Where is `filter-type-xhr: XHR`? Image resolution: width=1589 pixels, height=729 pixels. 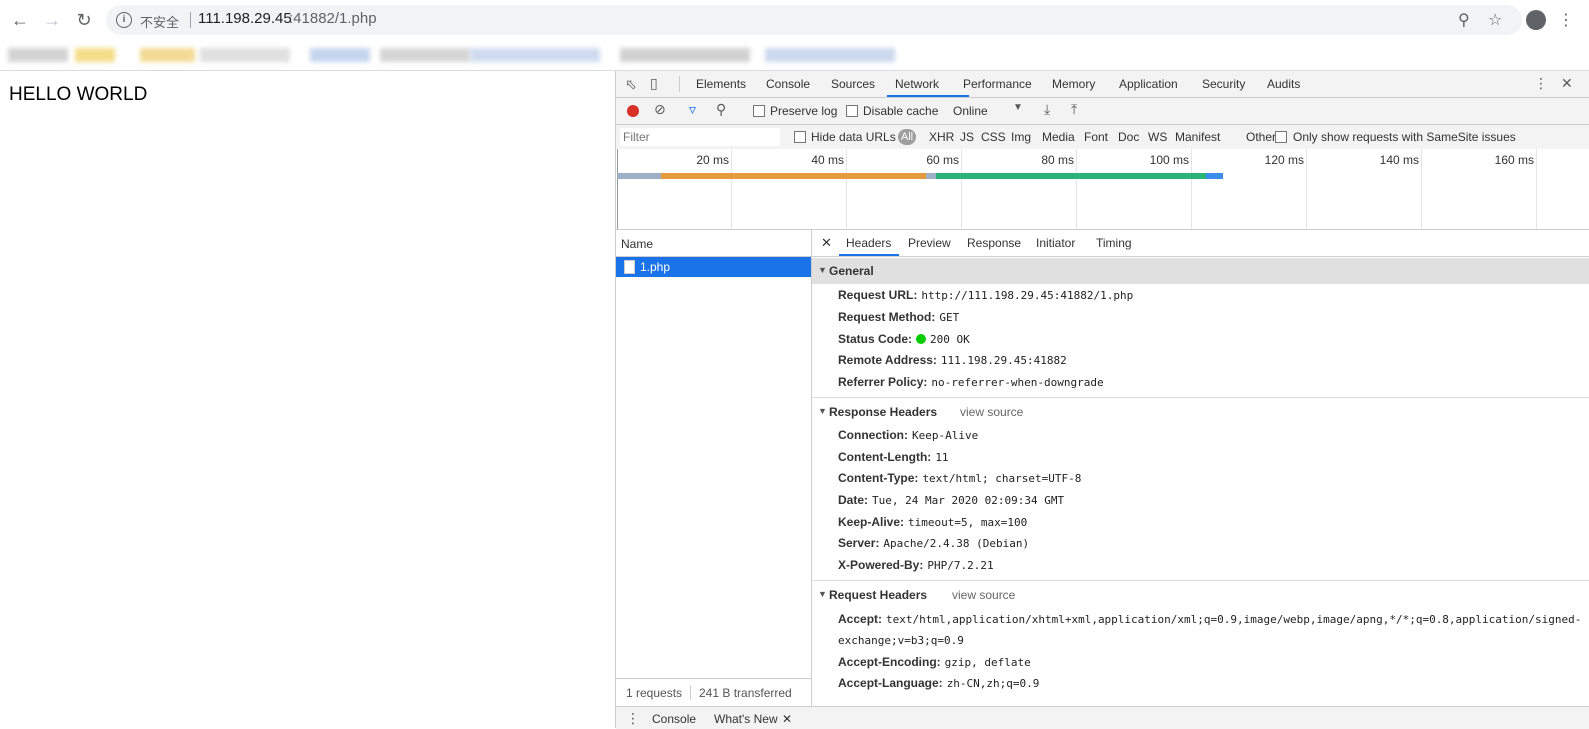 filter-type-xhr: XHR is located at coordinates (941, 137).